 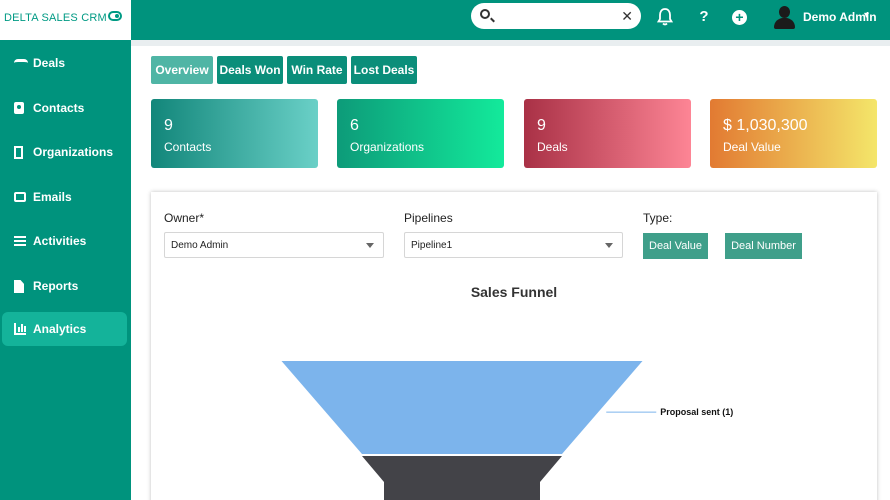 What do you see at coordinates (60, 241) in the screenshot?
I see `sidebar-item-label: Activities` at bounding box center [60, 241].